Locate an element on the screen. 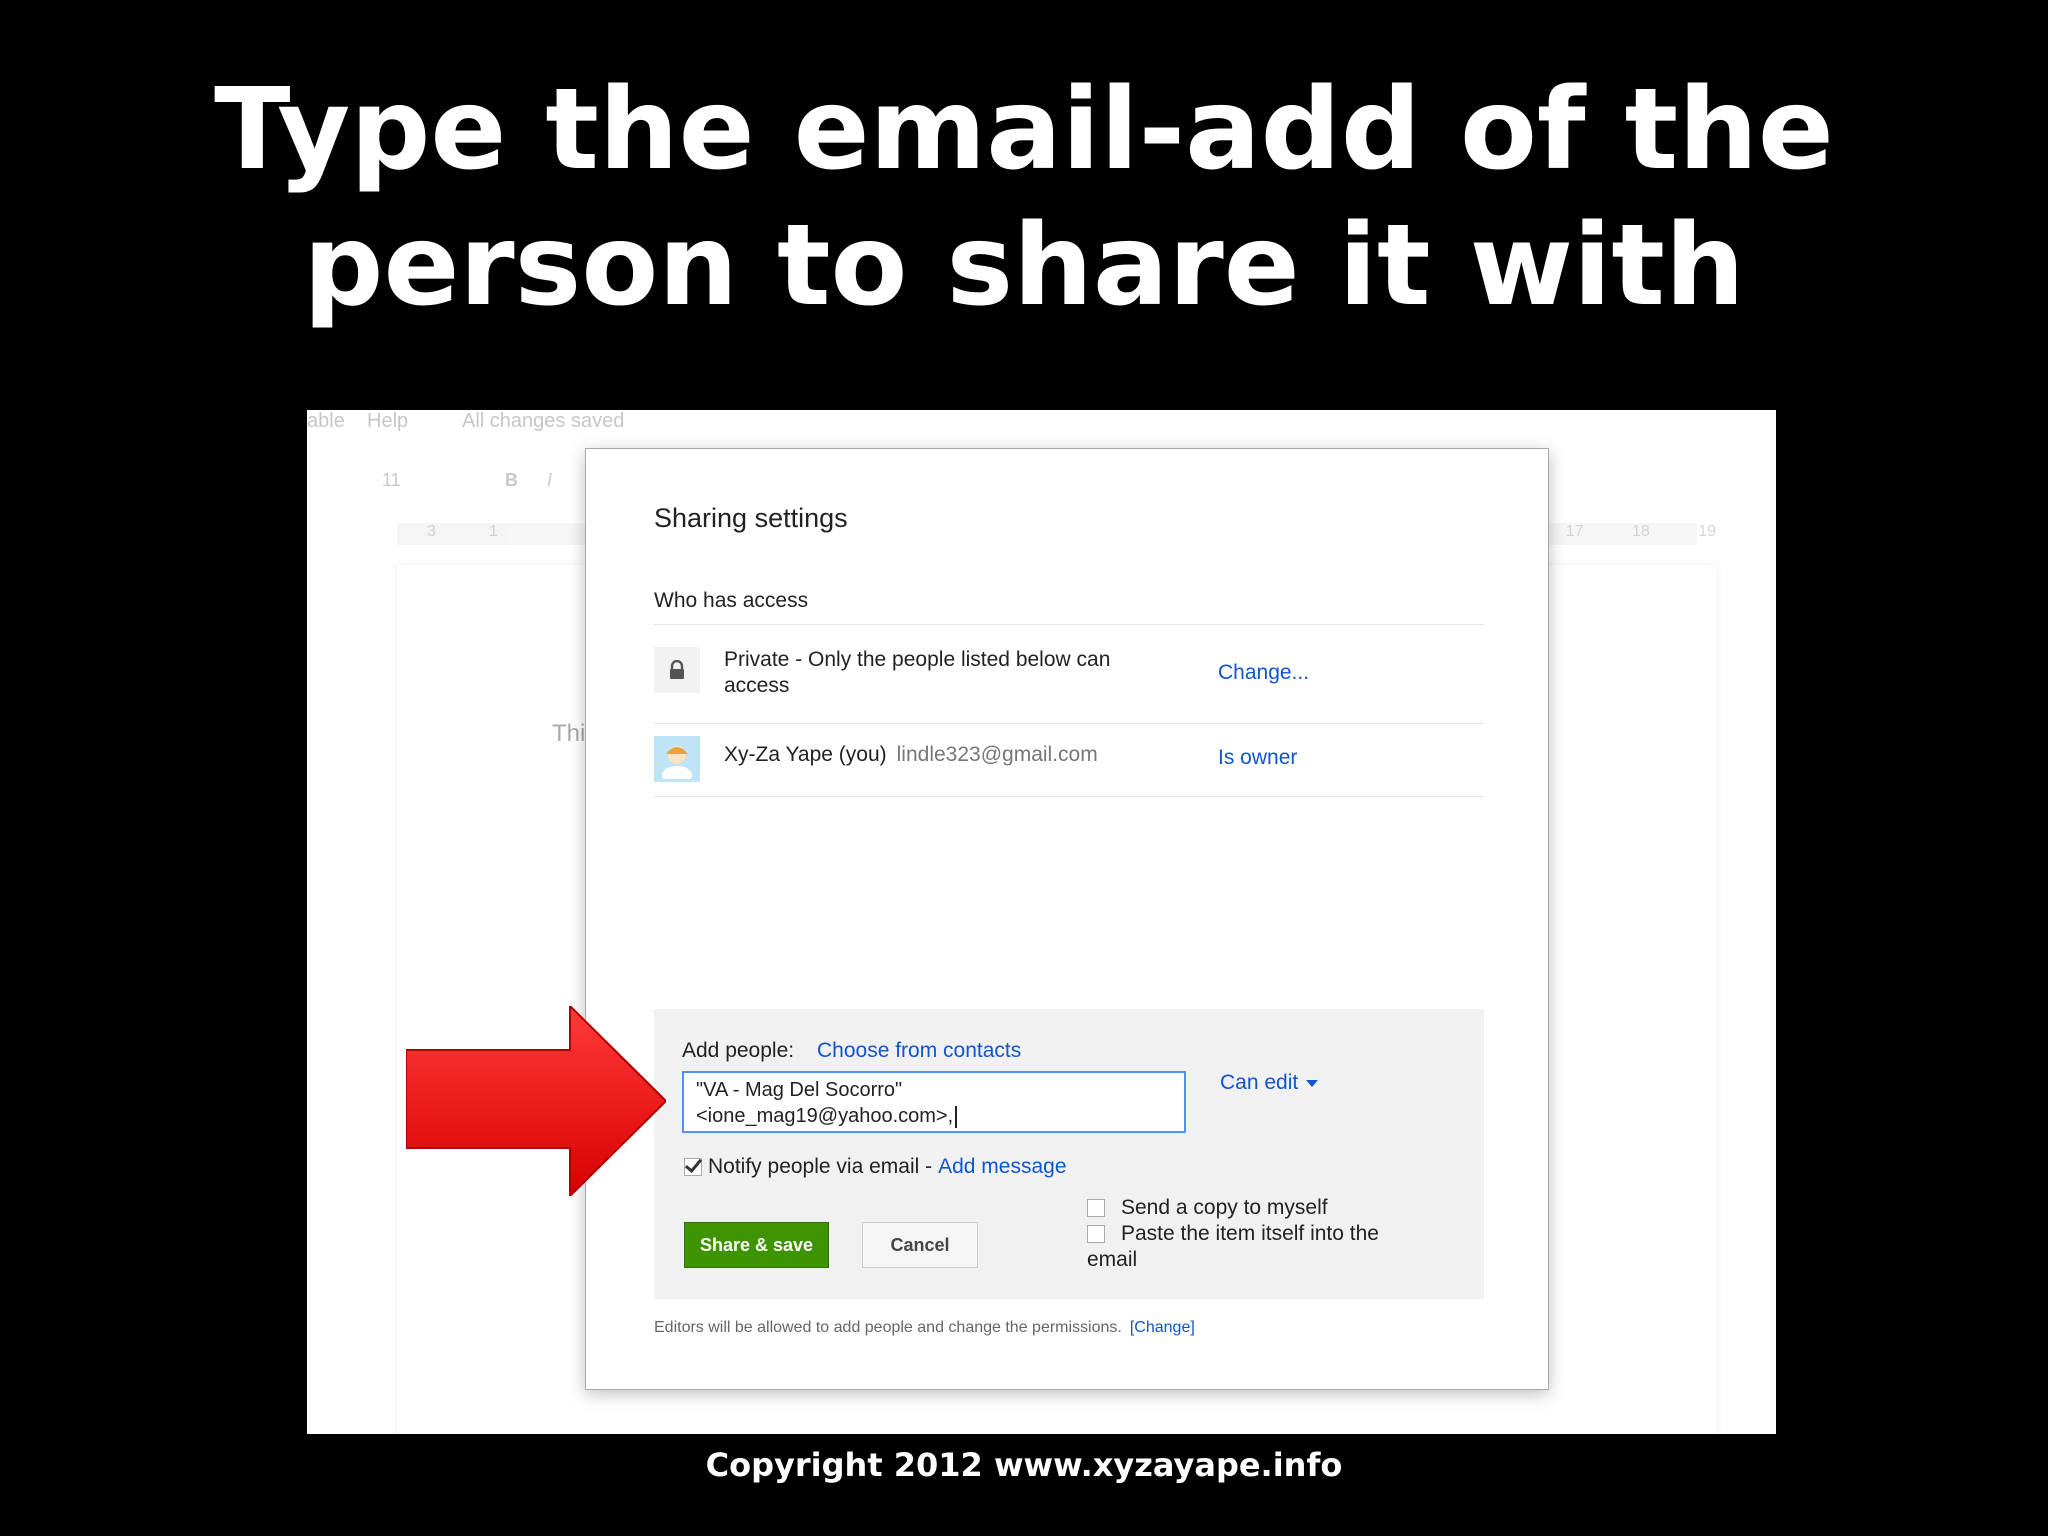  choose-from-contacts-link: Choose from contacts is located at coordinates (919, 1051).